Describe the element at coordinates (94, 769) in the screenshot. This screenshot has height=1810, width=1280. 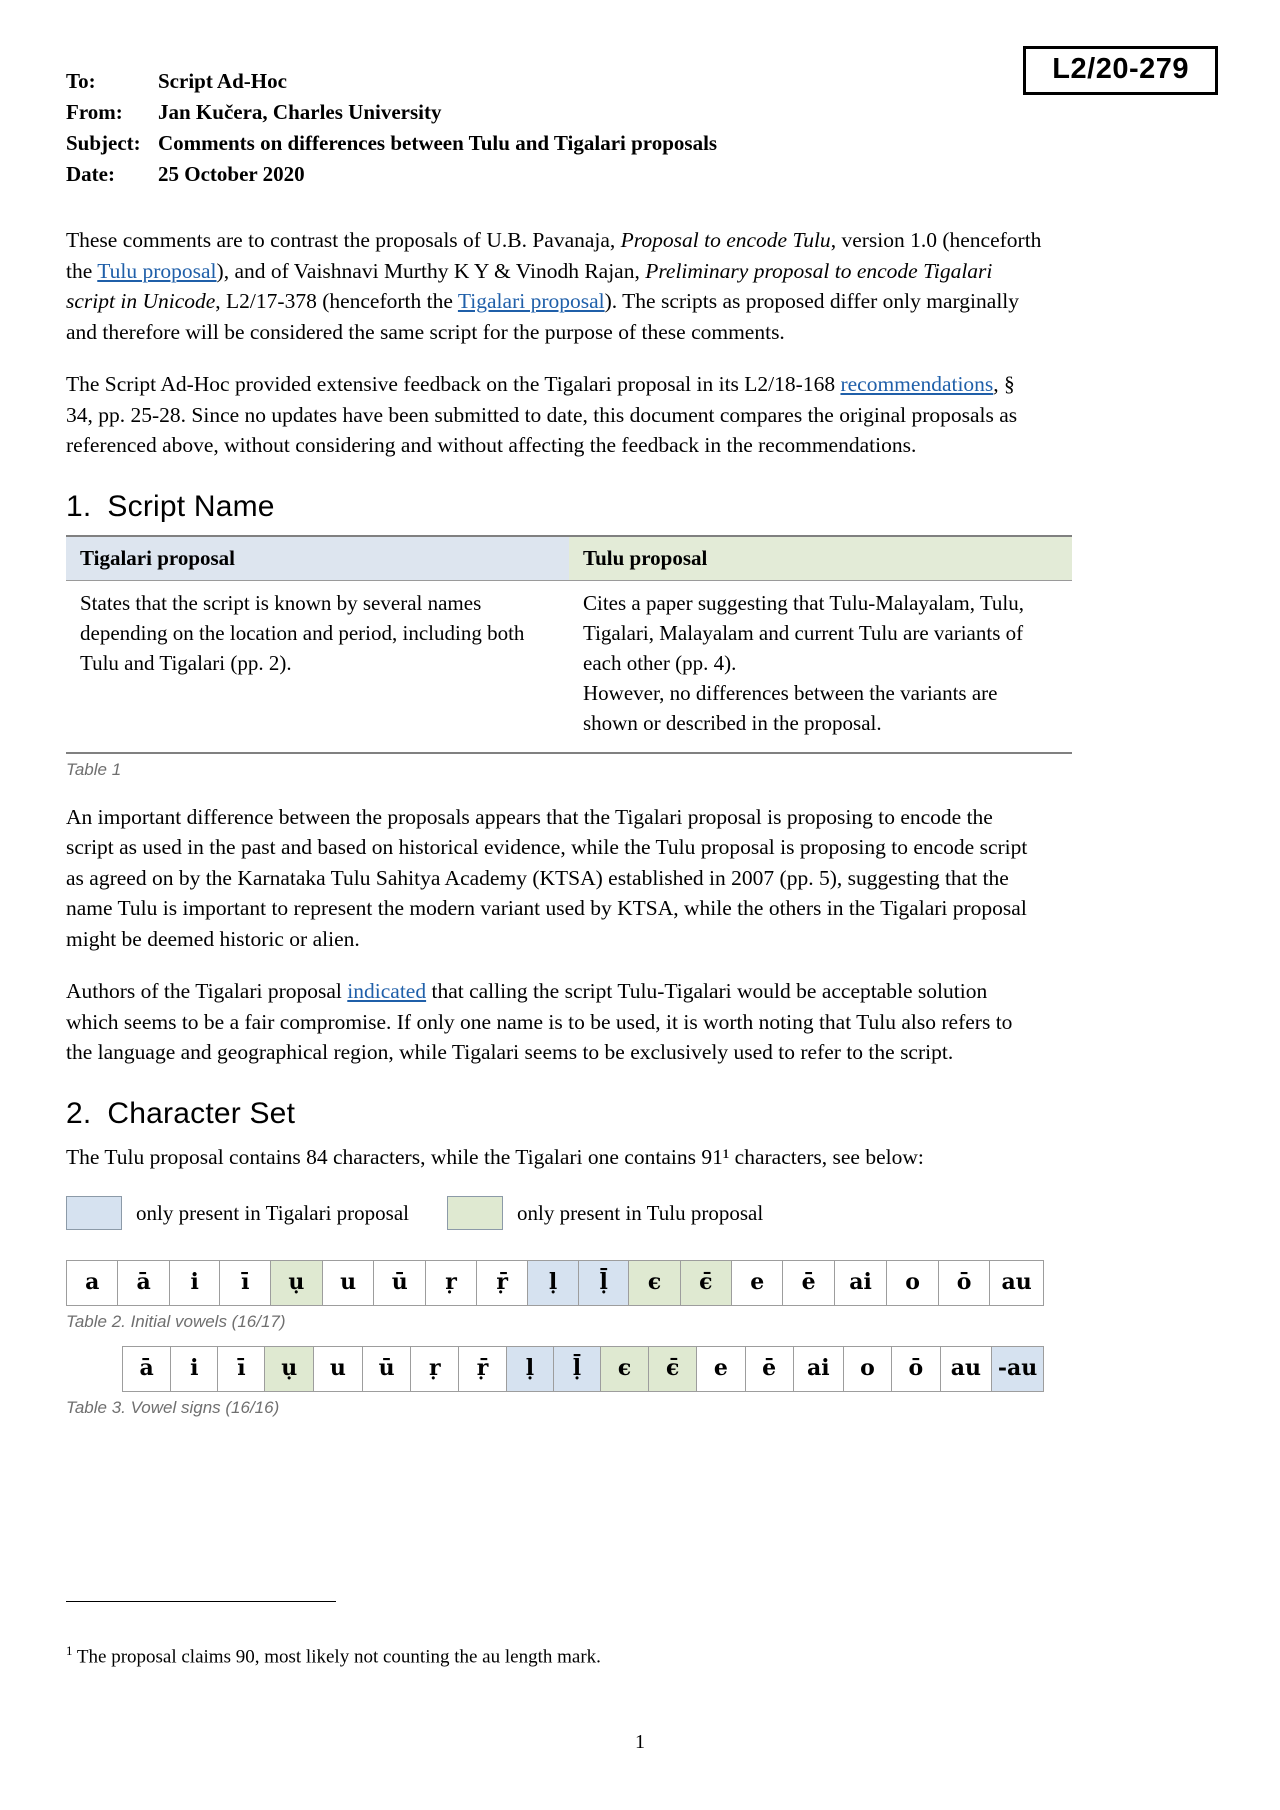
I see `table-1-caption: Table 1` at that location.